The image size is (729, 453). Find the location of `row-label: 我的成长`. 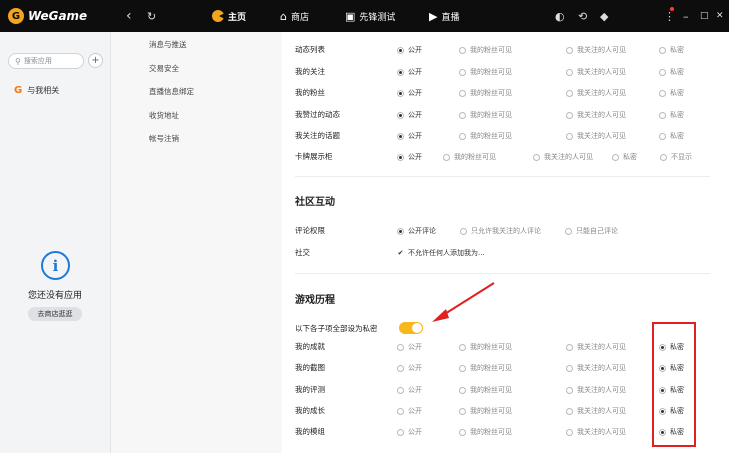

row-label: 我的成长 is located at coordinates (310, 410).